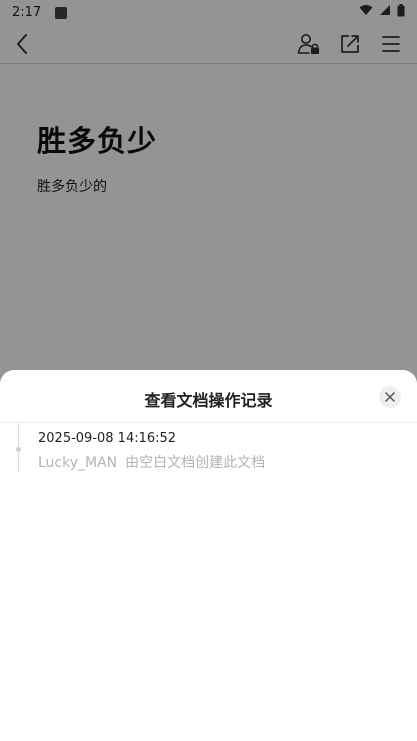 Image resolution: width=417 pixels, height=741 pixels. I want to click on sheet-title: 查看文档操作记录, so click(208, 400).